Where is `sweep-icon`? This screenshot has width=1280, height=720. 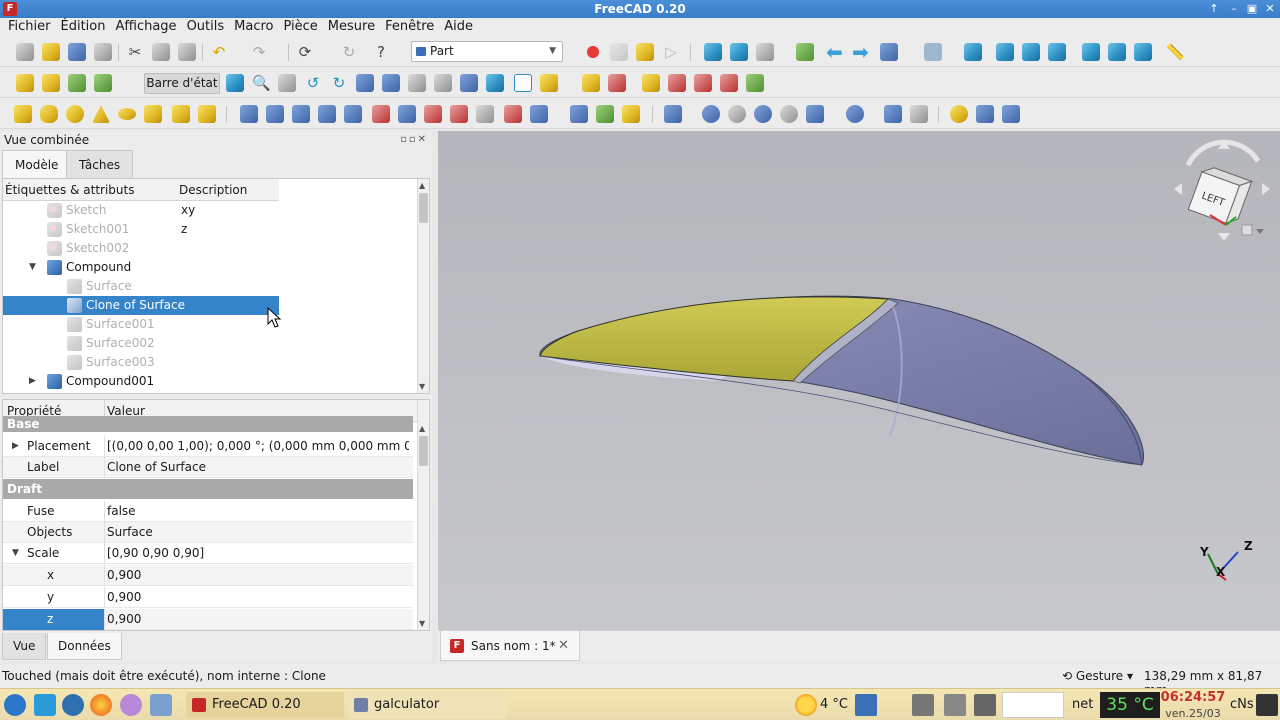
sweep-icon is located at coordinates (459, 114).